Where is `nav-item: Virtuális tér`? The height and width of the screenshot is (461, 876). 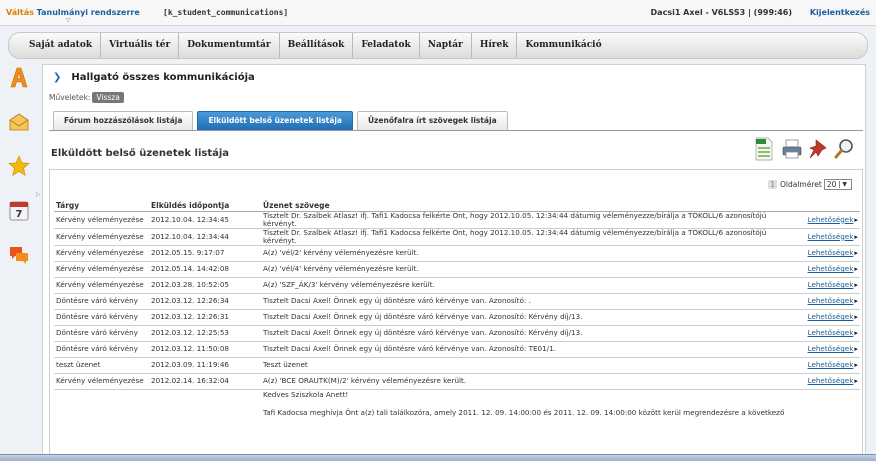 nav-item: Virtuális tér is located at coordinates (140, 45).